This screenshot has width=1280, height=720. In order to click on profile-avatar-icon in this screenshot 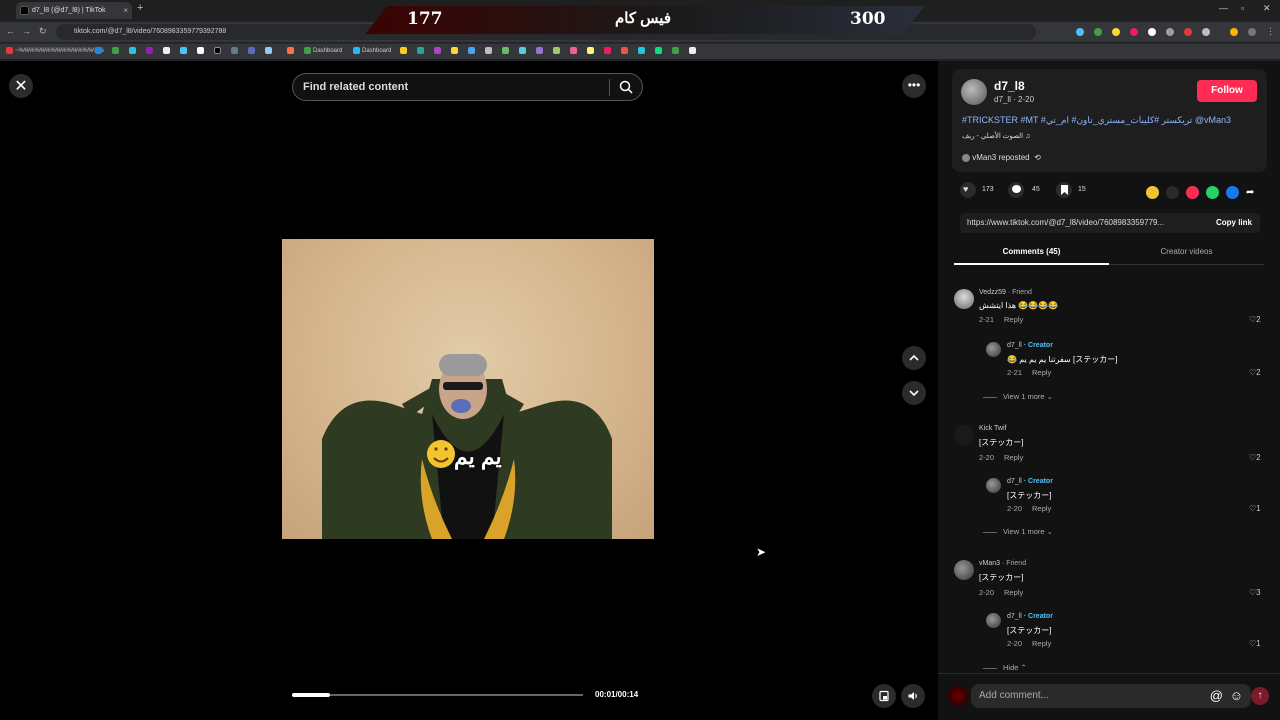, I will do `click(1252, 32)`.